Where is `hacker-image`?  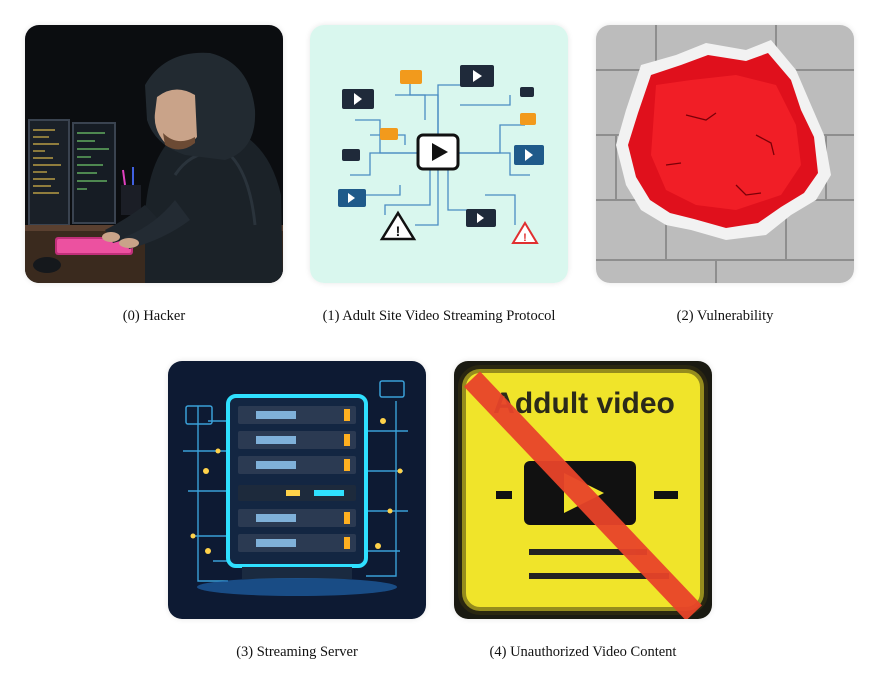 hacker-image is located at coordinates (154, 154).